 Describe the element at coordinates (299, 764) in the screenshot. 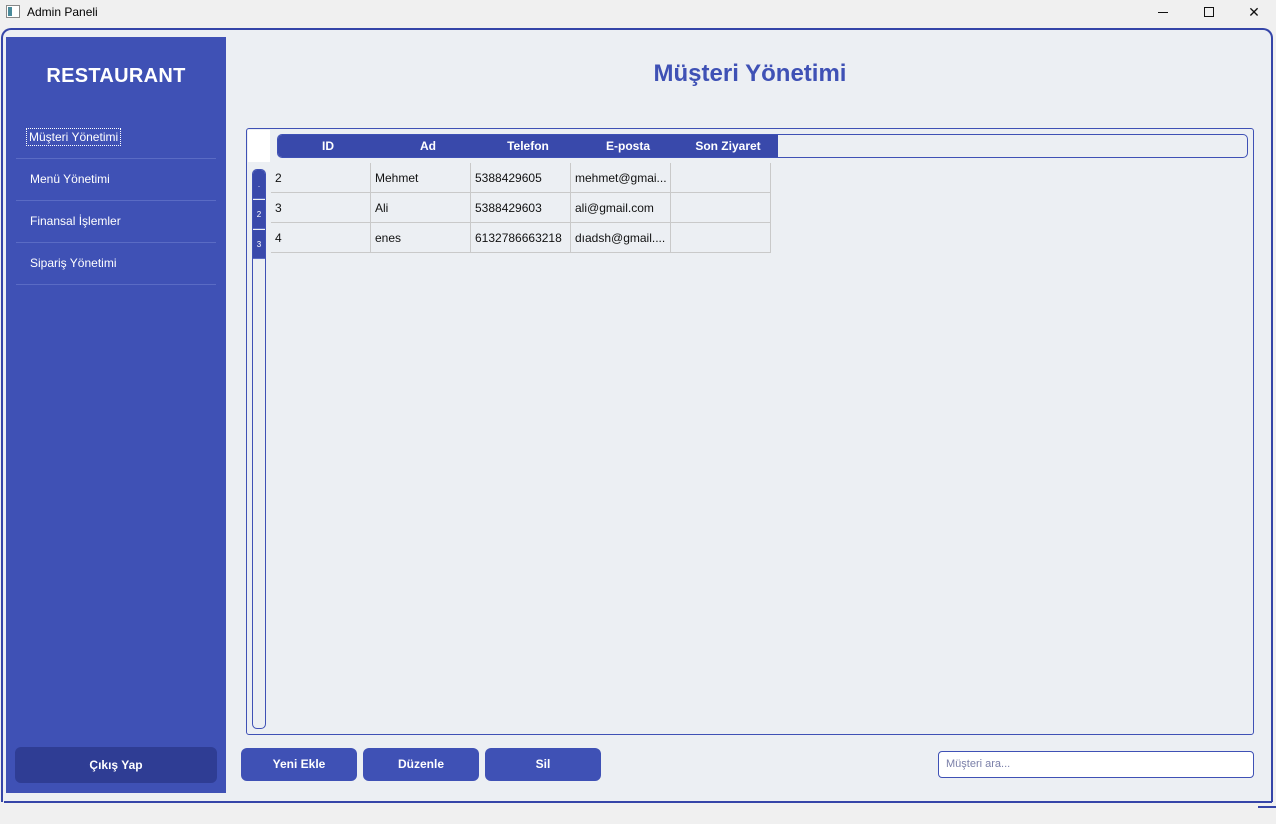

I see `add-button: Yeni Ekle` at that location.